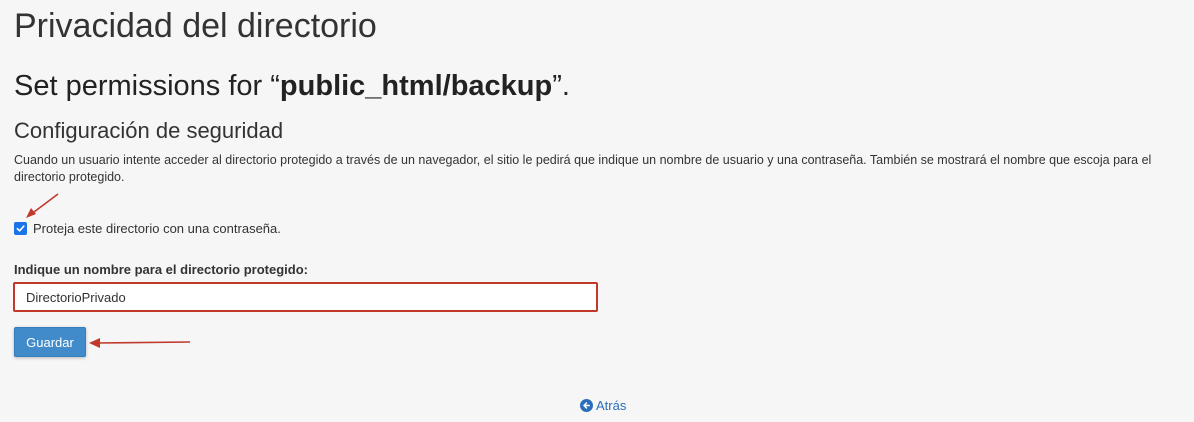  What do you see at coordinates (611, 405) in the screenshot?
I see `back-label: Atrás` at bounding box center [611, 405].